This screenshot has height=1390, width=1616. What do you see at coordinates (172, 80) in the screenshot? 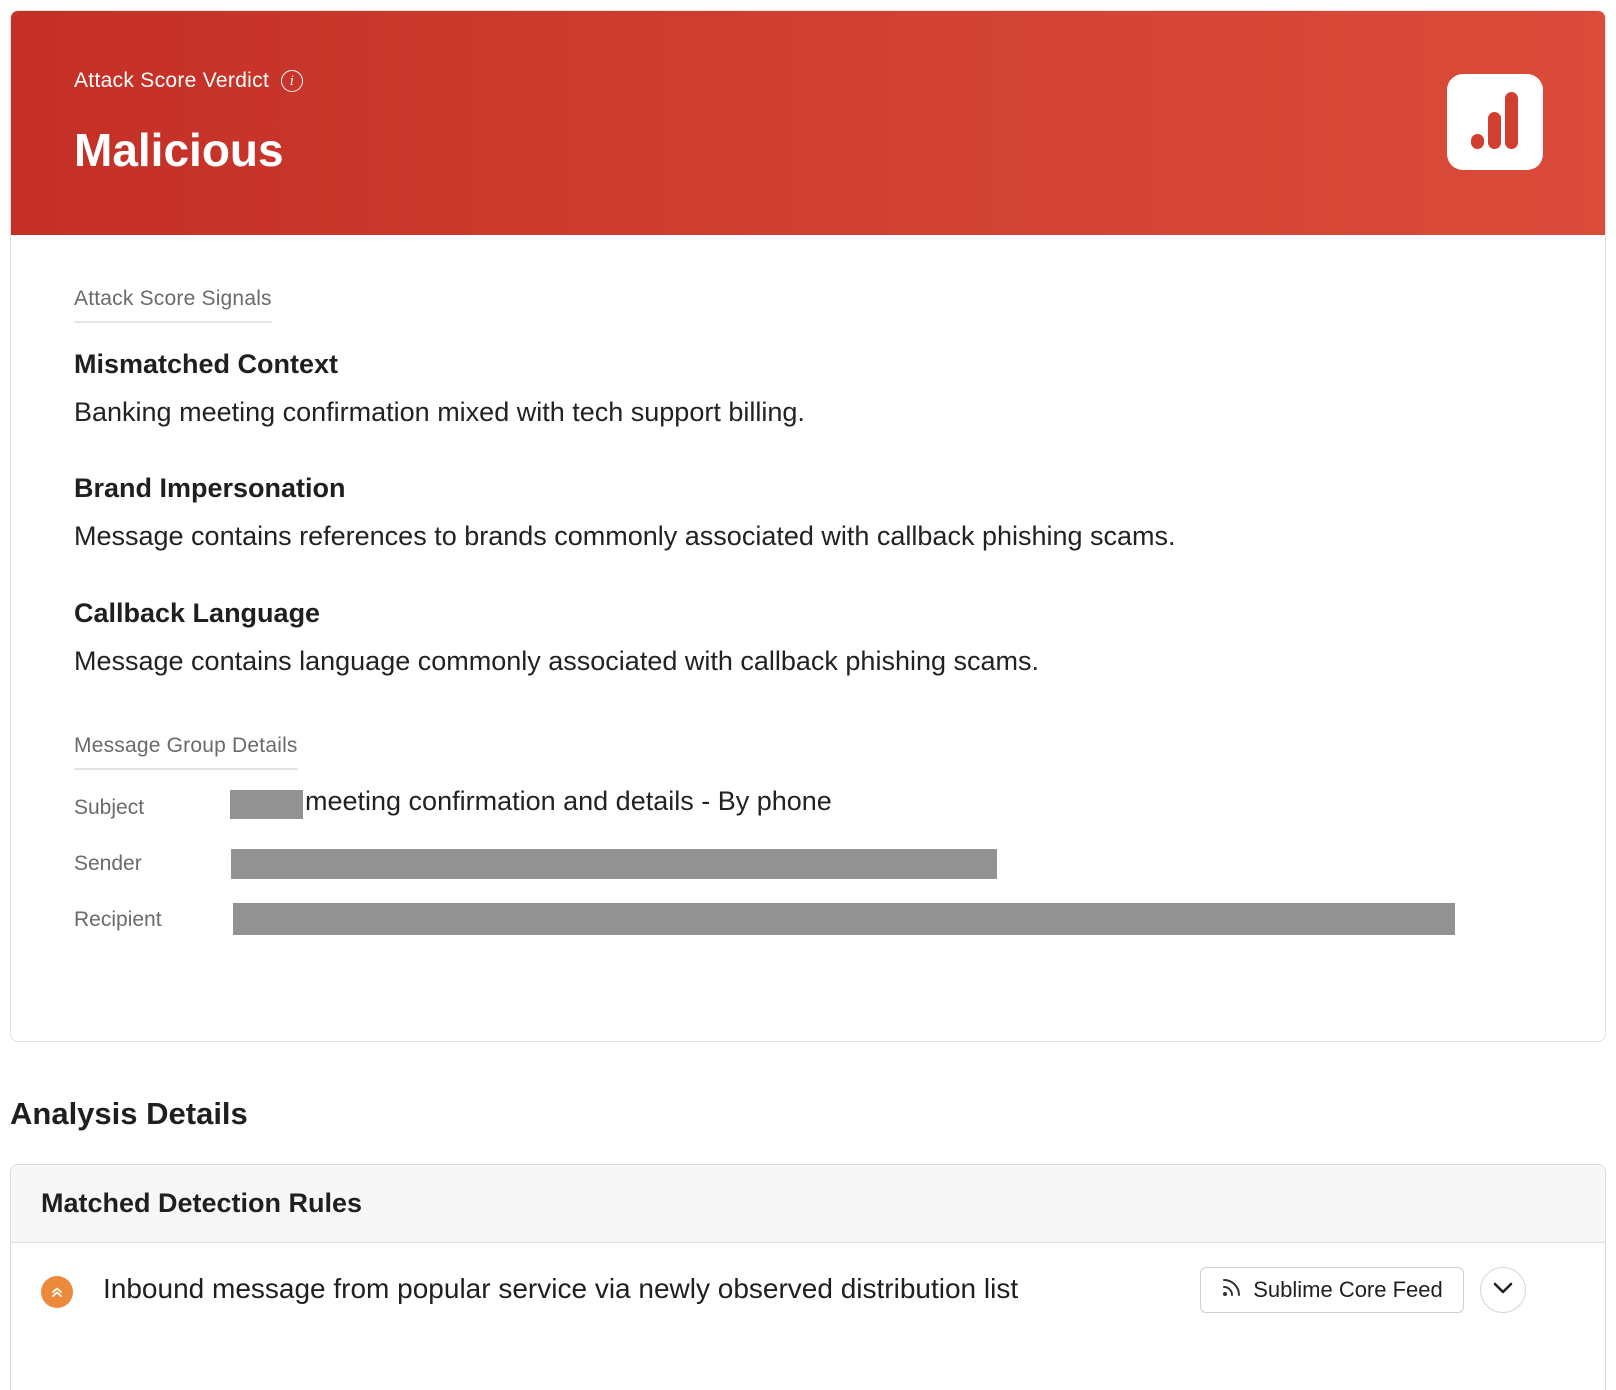
I see `verdict-label-text: Attack Score Verdict` at bounding box center [172, 80].